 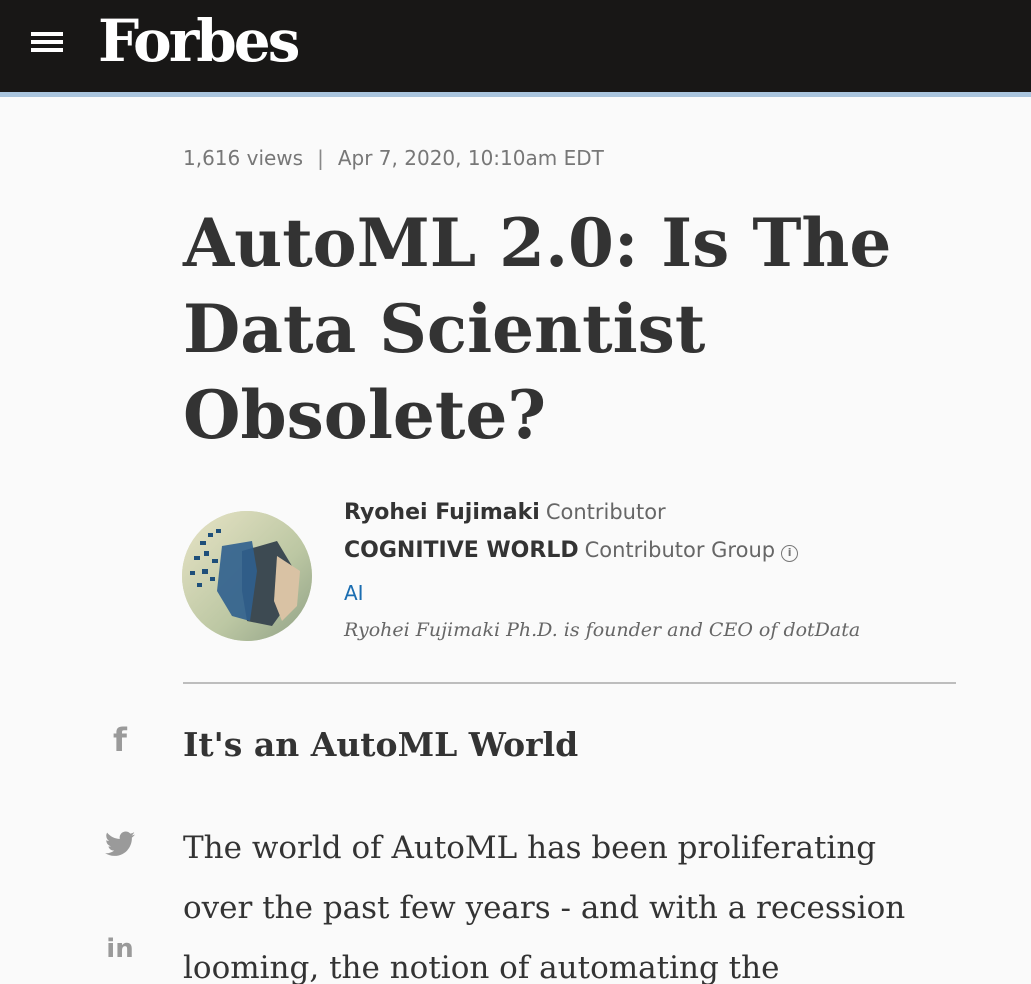 I want to click on contributor-group-row: COGNITIVE WORLD Contributor Group i, so click(x=571, y=550).